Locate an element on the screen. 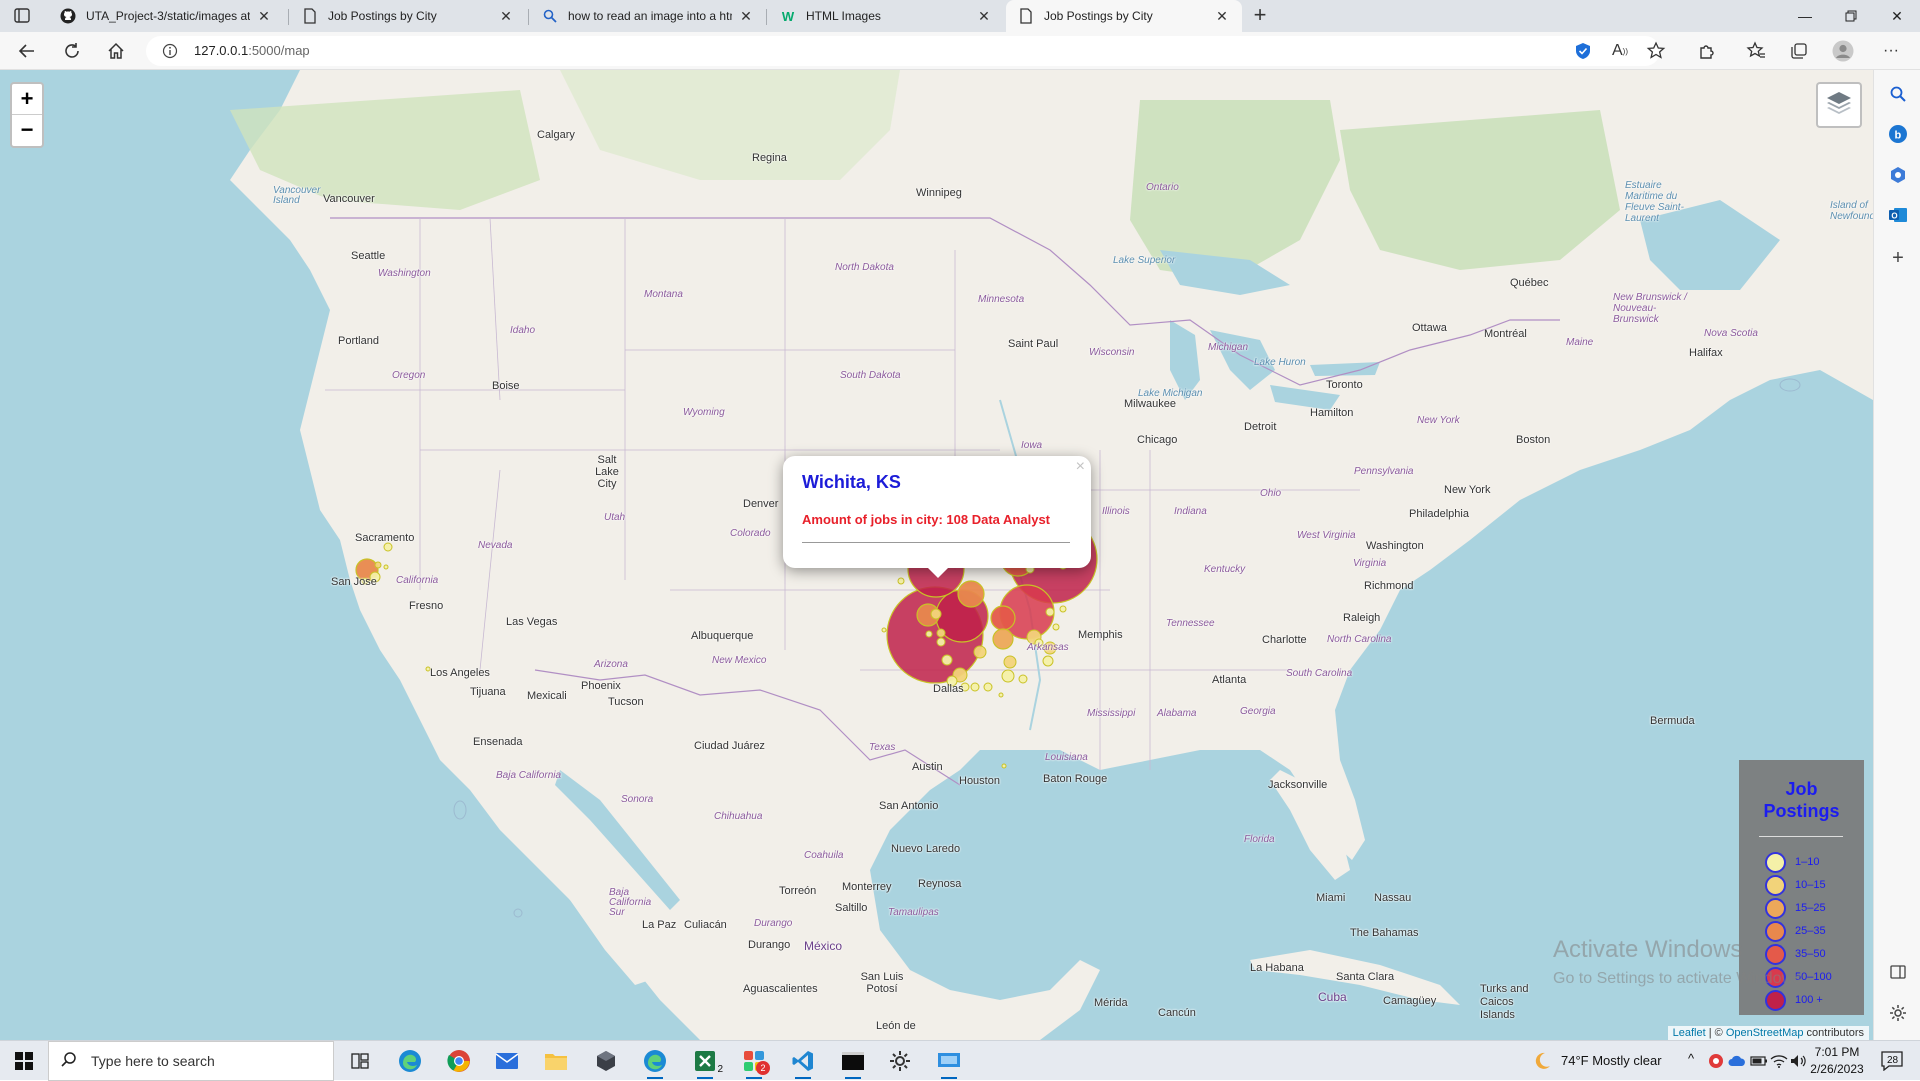 This screenshot has width=1920, height=1081. zoom-out-button: − is located at coordinates (27, 130).